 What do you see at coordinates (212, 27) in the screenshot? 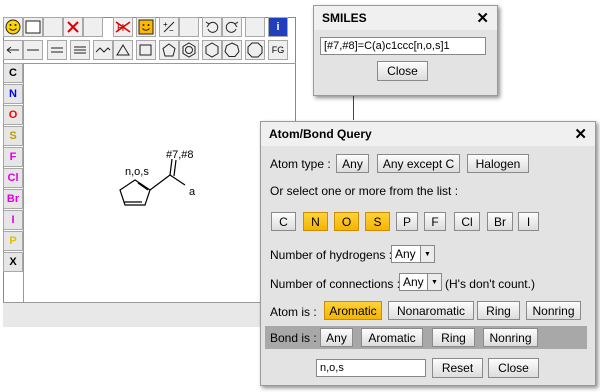
I see `undo-icon` at bounding box center [212, 27].